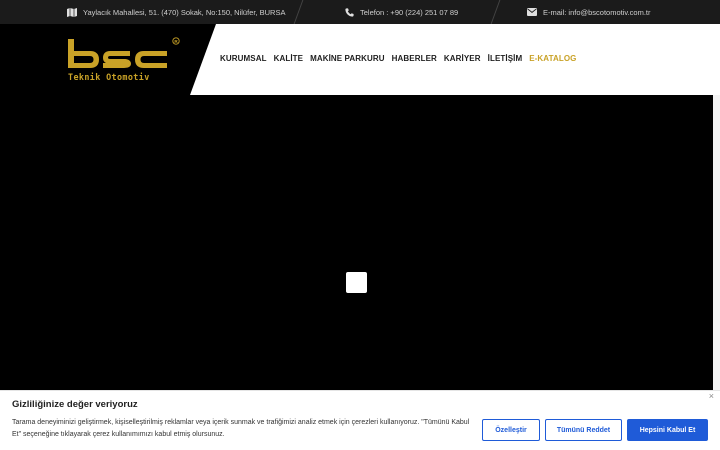  What do you see at coordinates (72, 12) in the screenshot?
I see `map-icon` at bounding box center [72, 12].